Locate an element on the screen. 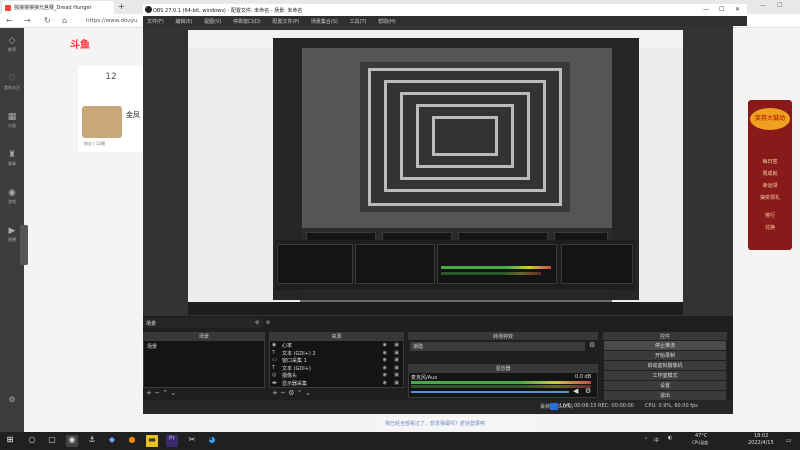 The width and height of the screenshot is (800, 450). obs-taskbar-icon: ◉ is located at coordinates (72, 441).